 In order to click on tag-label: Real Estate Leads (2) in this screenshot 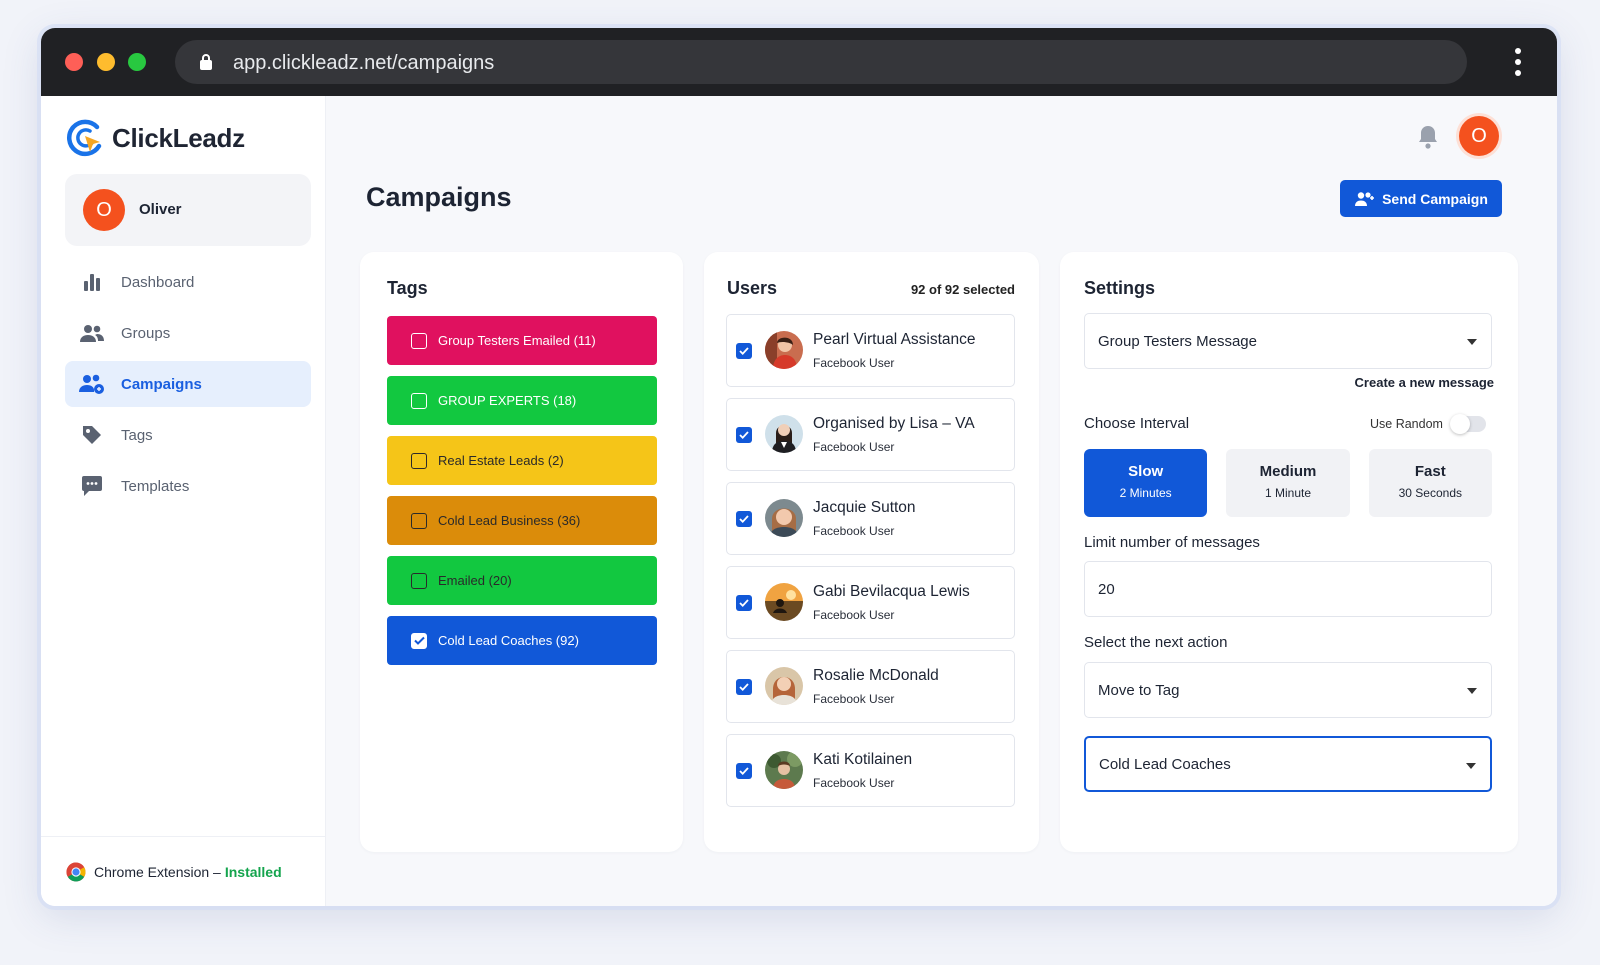, I will do `click(501, 460)`.